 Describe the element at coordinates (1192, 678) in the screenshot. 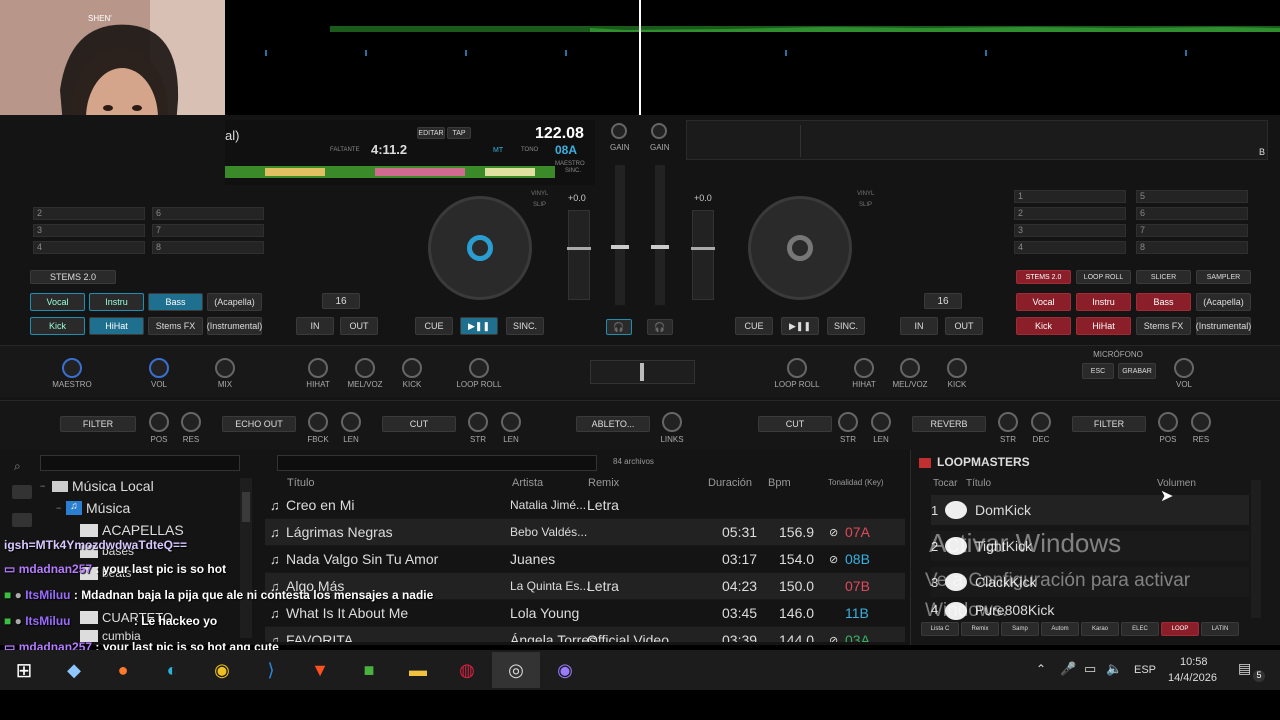

I see `clock-date: 14/4/2026` at that location.